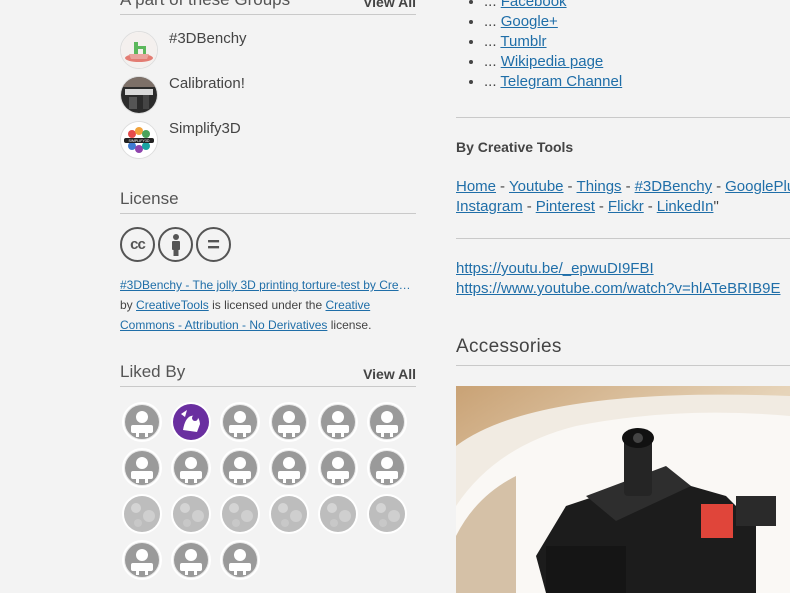 This screenshot has width=790, height=593. What do you see at coordinates (351, 325) in the screenshot?
I see `license-suffix: license.` at bounding box center [351, 325].